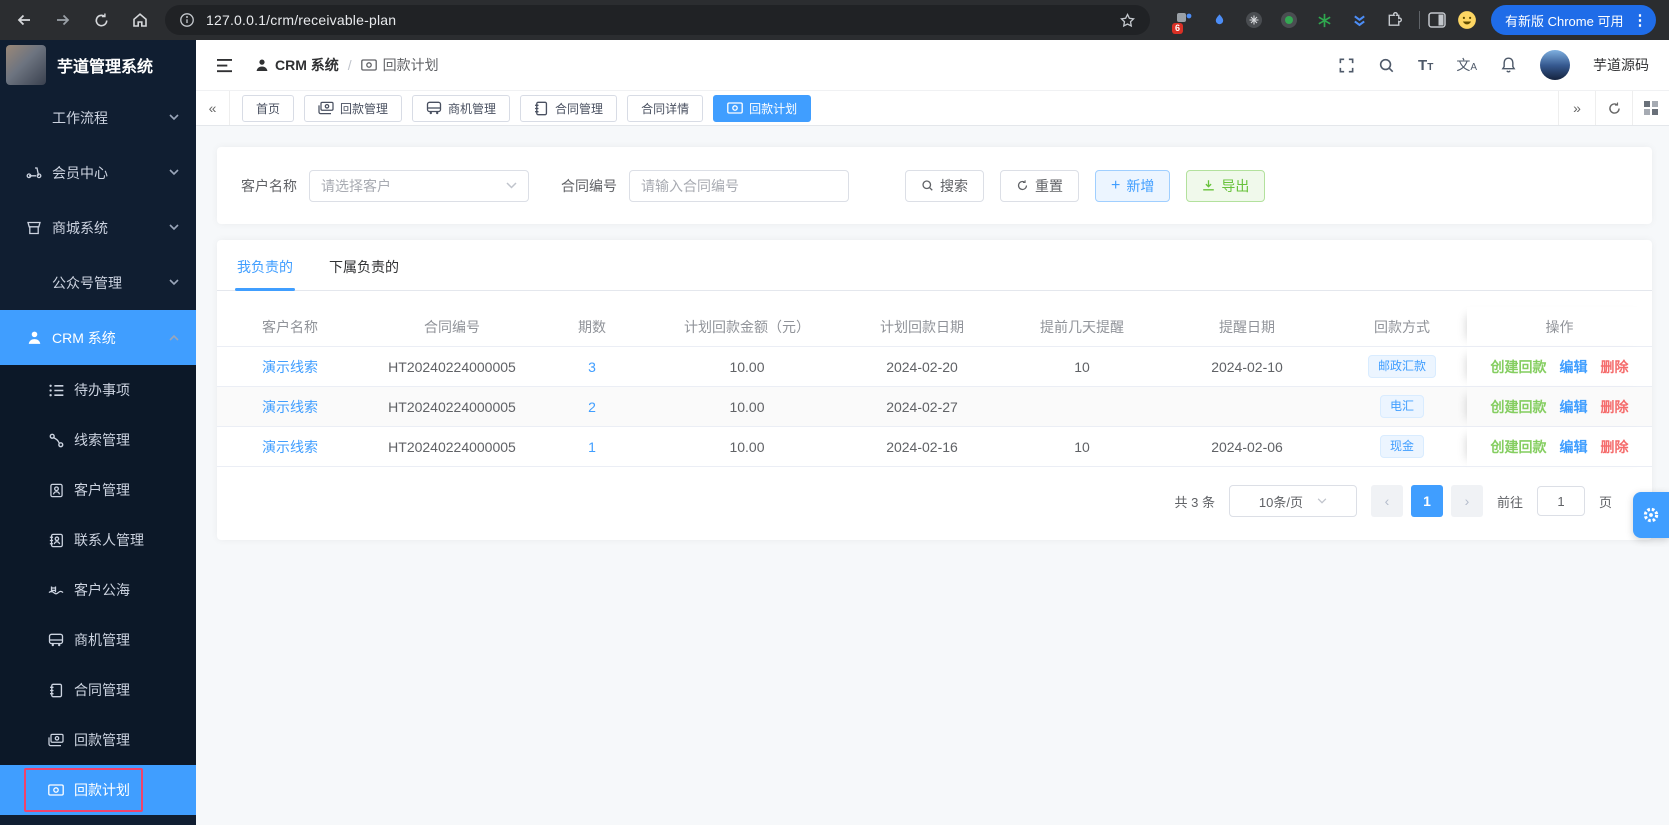  What do you see at coordinates (665, 108) in the screenshot?
I see `nav-tab: 合同详情` at bounding box center [665, 108].